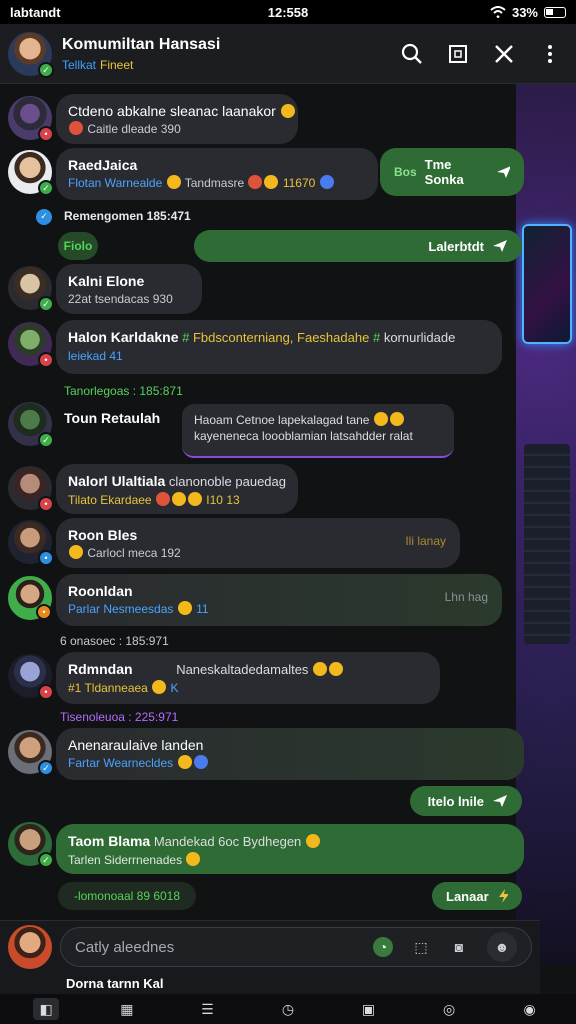  Describe the element at coordinates (303, 436) in the screenshot. I see `quote-text-2: kayeneneca loooblamian latsahdder ralat` at that location.